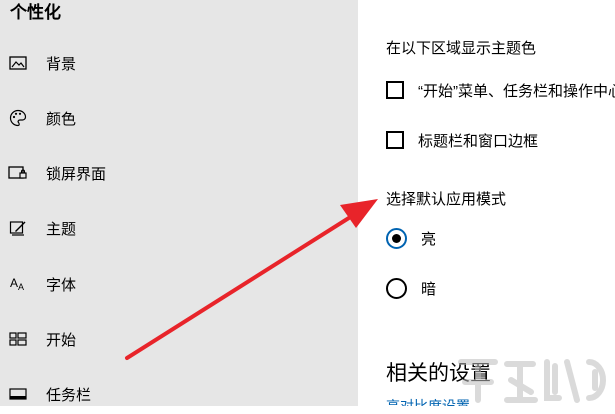 The image size is (615, 414). I want to click on sidebar-item-lock-screen: 锁屏界面, so click(179, 173).